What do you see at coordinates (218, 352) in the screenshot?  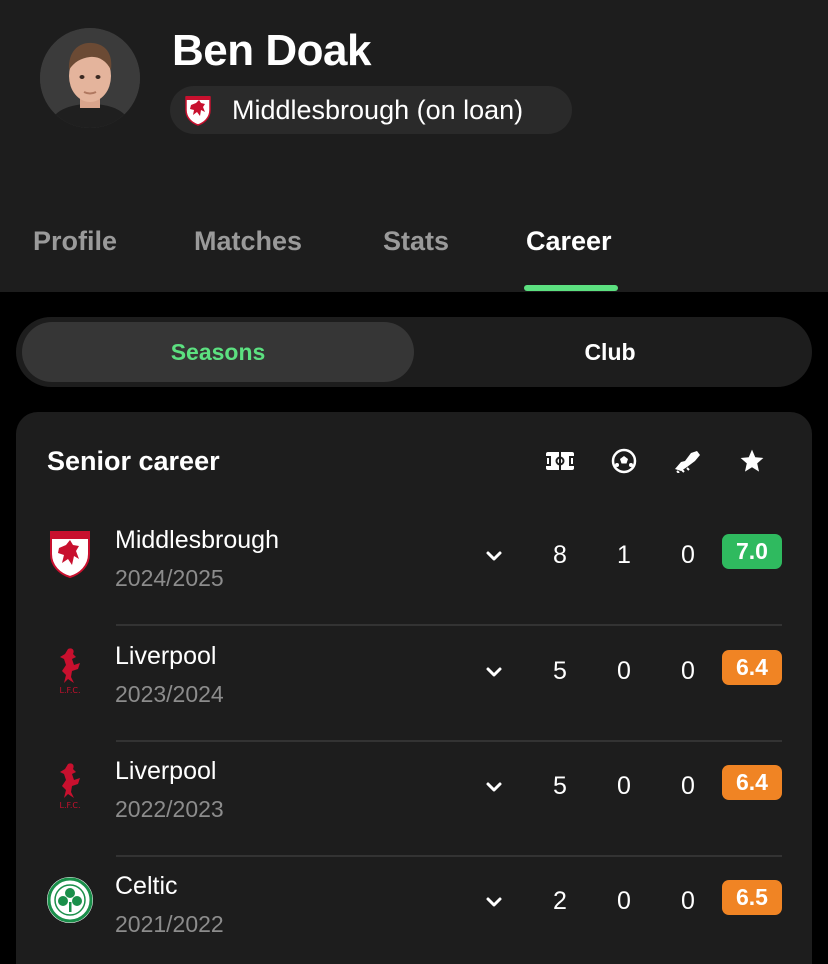 I see `seasons-toggle-button: Seasons` at bounding box center [218, 352].